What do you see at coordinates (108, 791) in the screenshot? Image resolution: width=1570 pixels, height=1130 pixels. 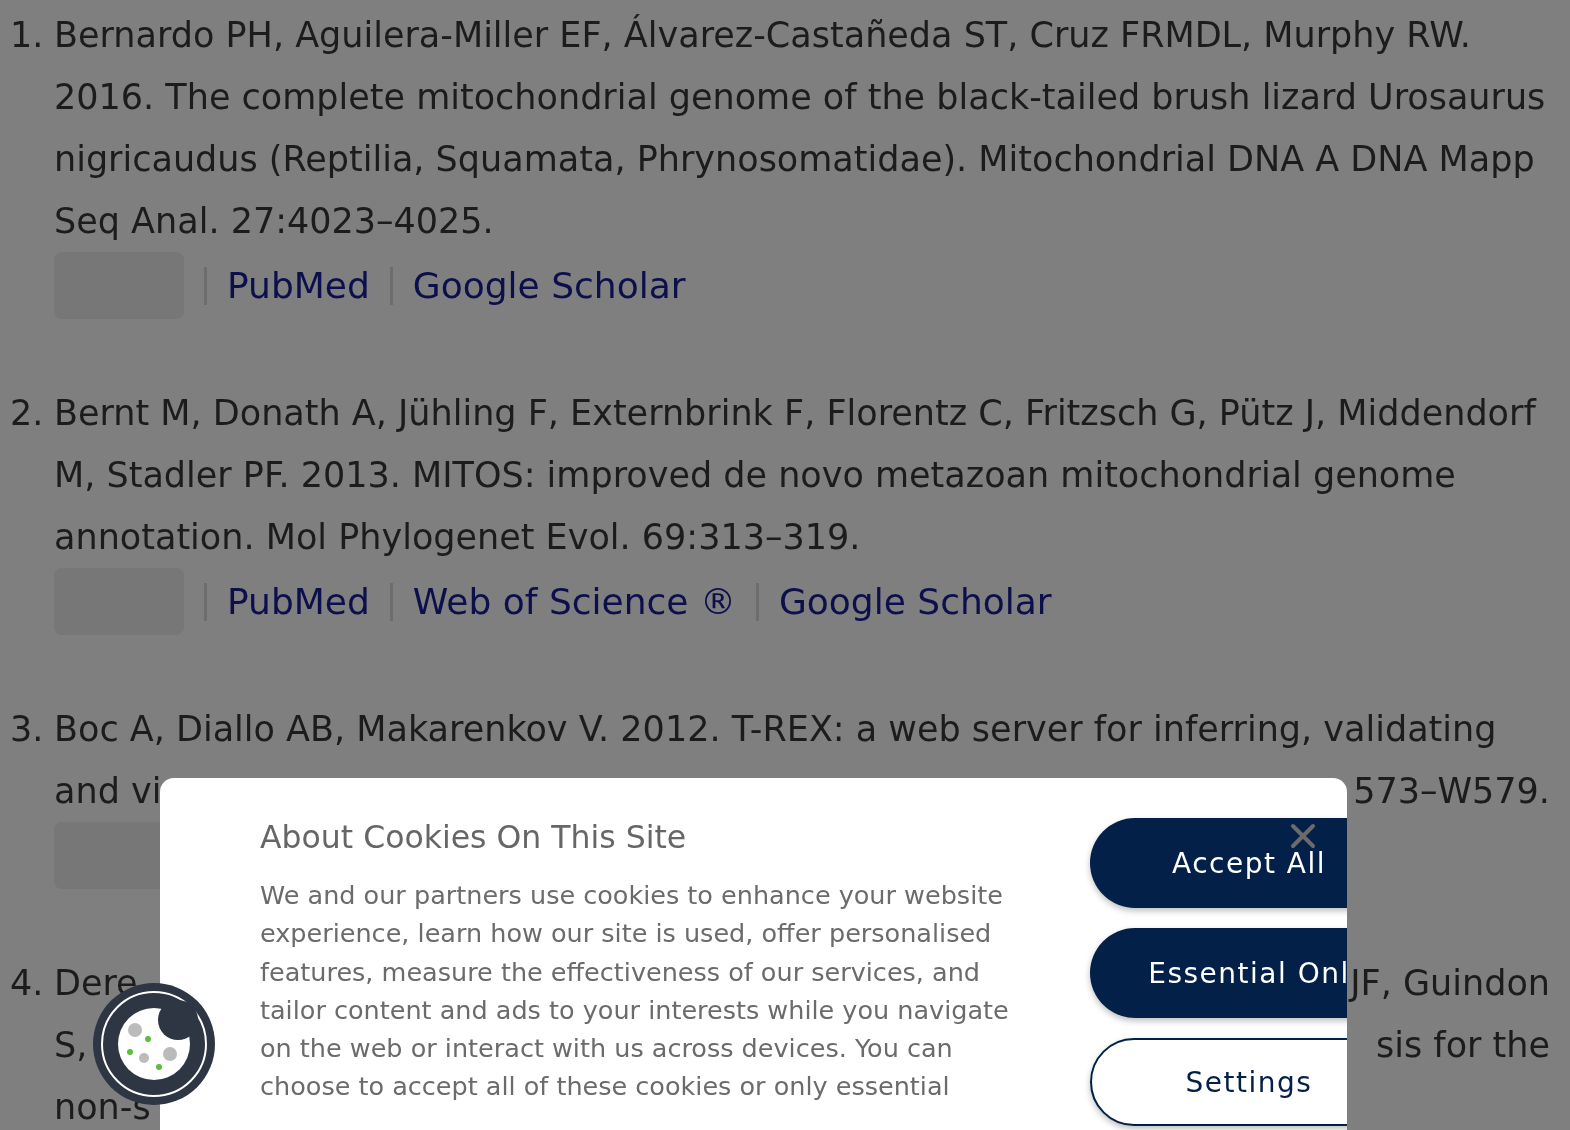 I see `reference-text: and vi` at bounding box center [108, 791].